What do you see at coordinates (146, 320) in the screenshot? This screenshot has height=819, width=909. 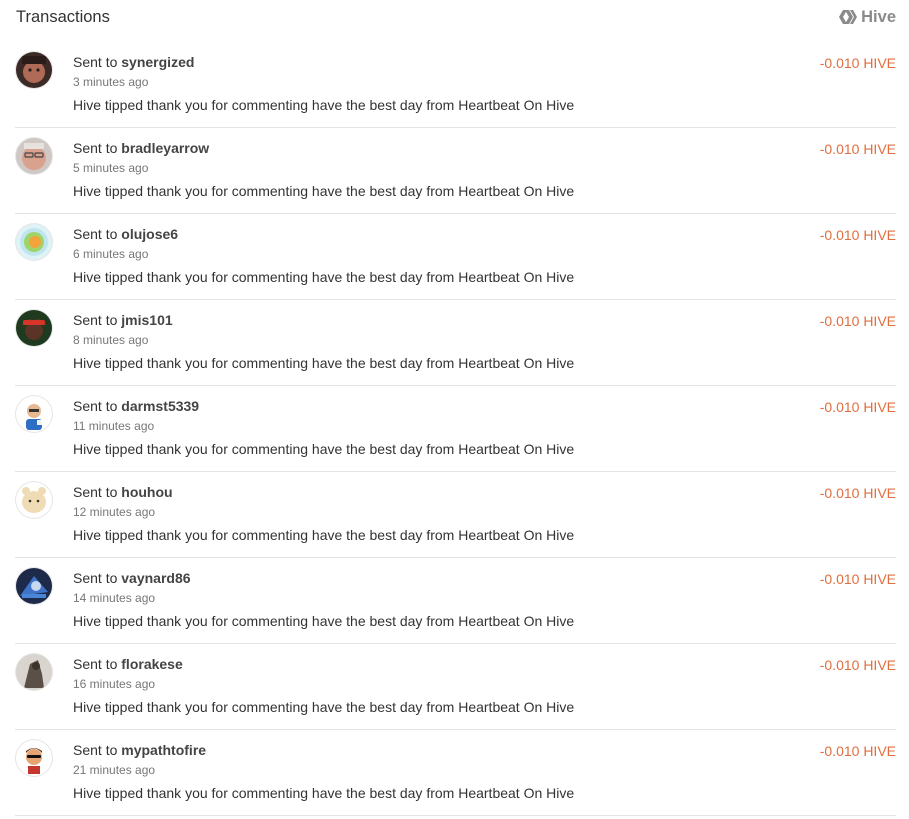 I see `recipient-link: jmis101` at bounding box center [146, 320].